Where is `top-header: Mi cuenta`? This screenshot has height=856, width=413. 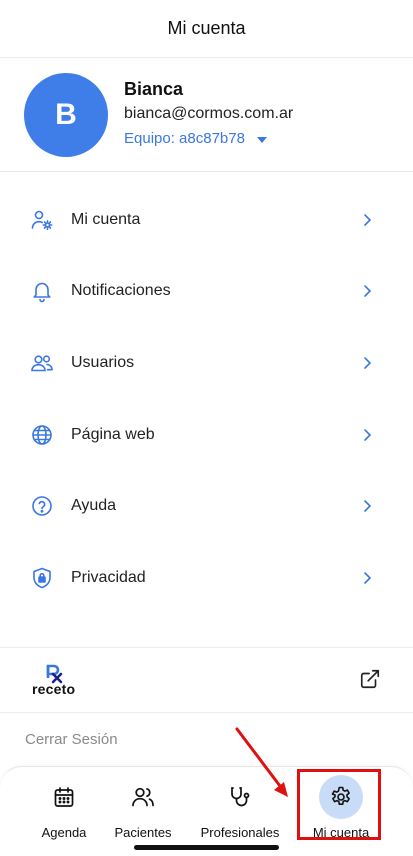 top-header: Mi cuenta is located at coordinates (206, 29).